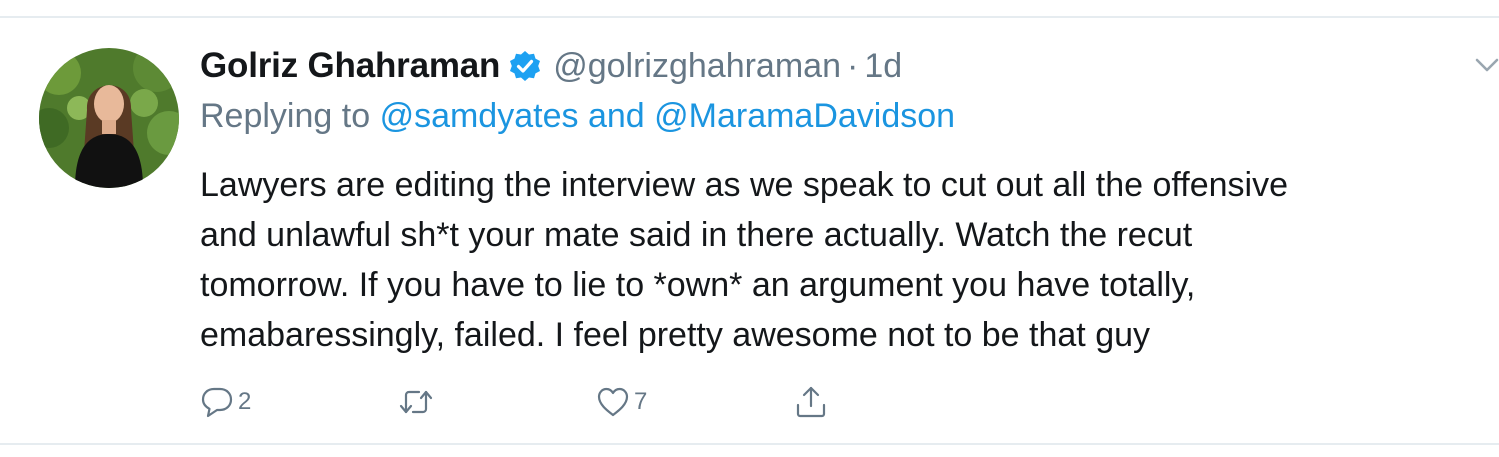 This screenshot has width=1499, height=457. What do you see at coordinates (245, 401) in the screenshot?
I see `reply-count: 2` at bounding box center [245, 401].